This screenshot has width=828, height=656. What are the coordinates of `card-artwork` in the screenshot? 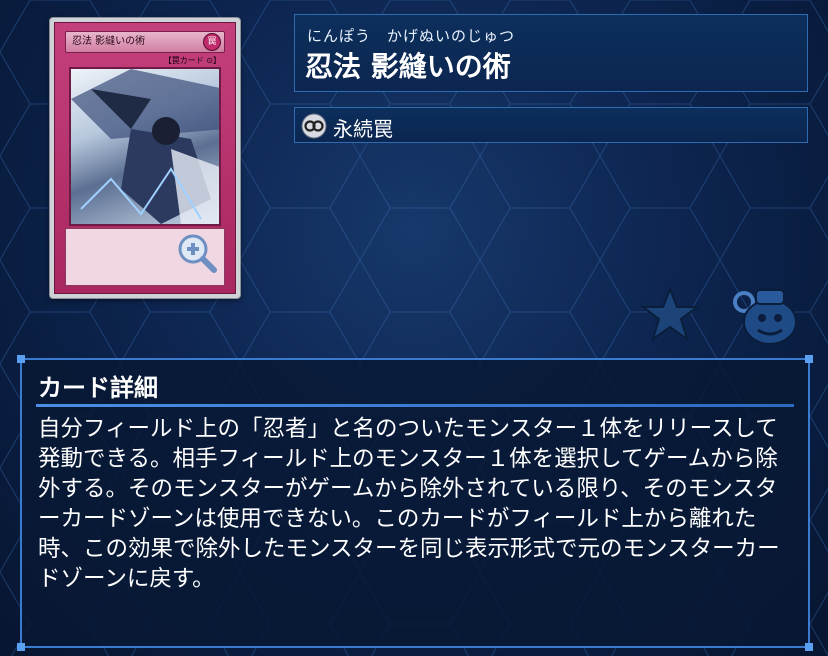 It's located at (145, 146).